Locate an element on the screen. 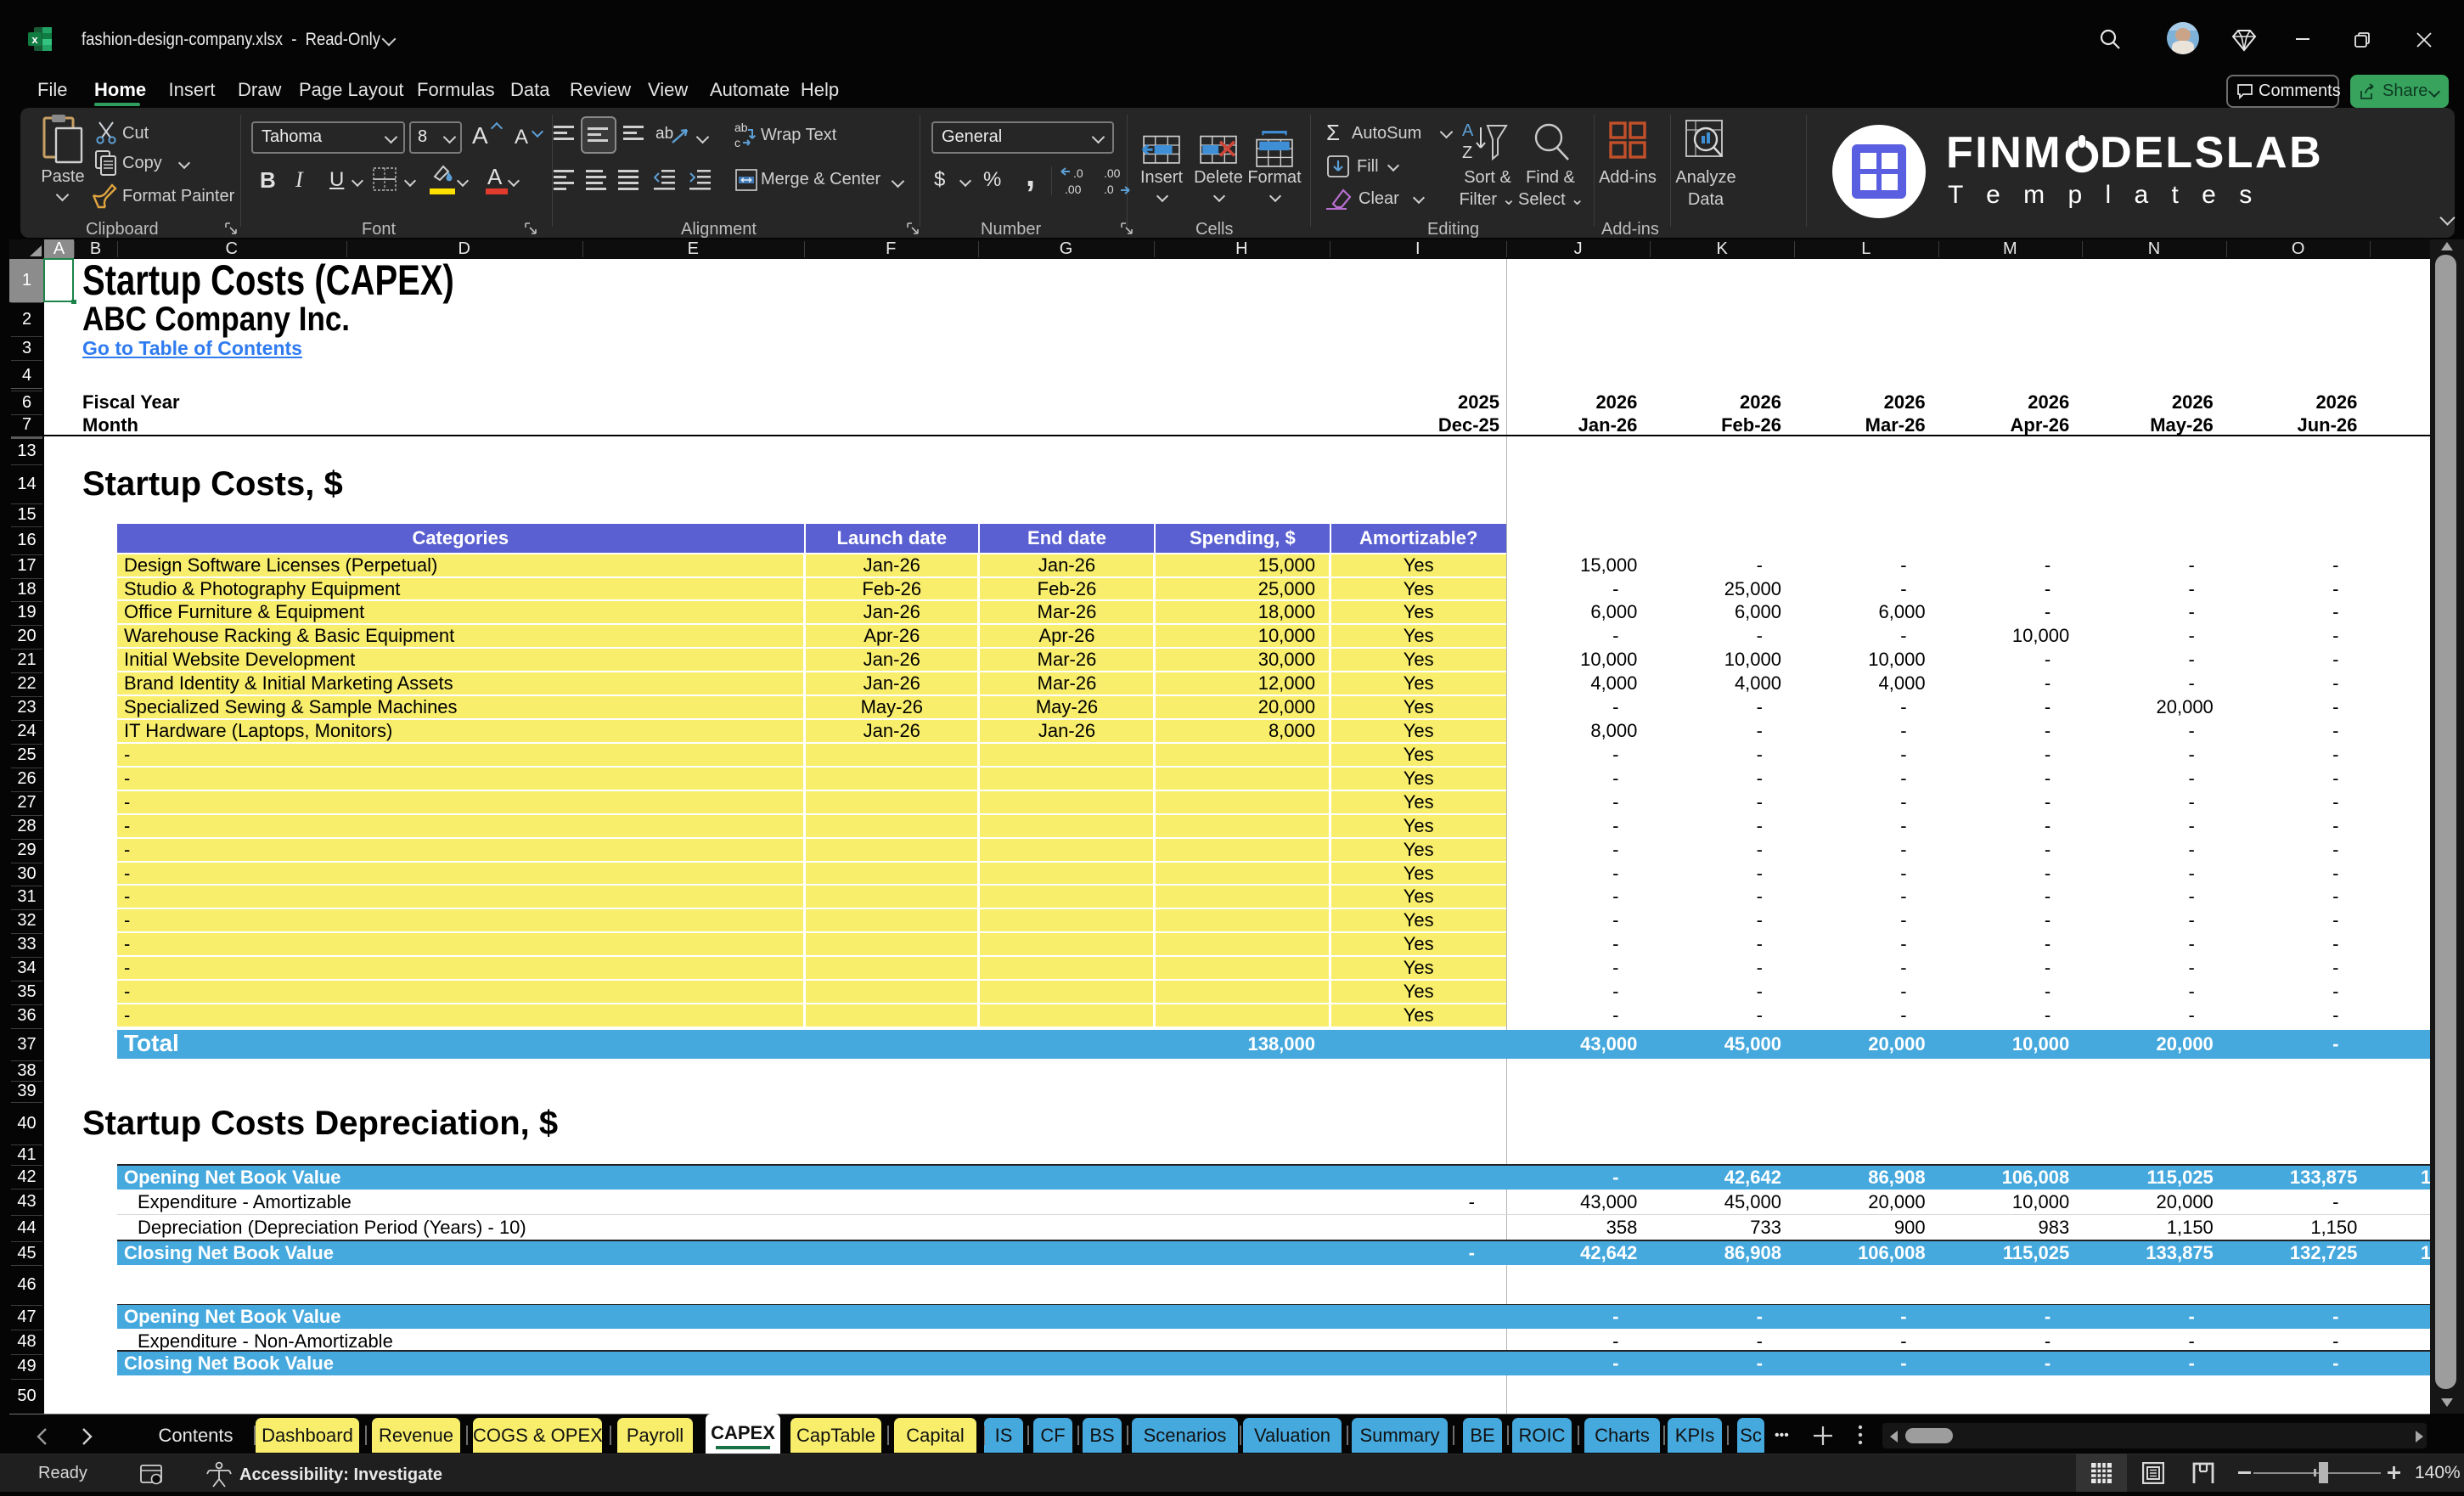  svg-text: ab is located at coordinates (741, 127).